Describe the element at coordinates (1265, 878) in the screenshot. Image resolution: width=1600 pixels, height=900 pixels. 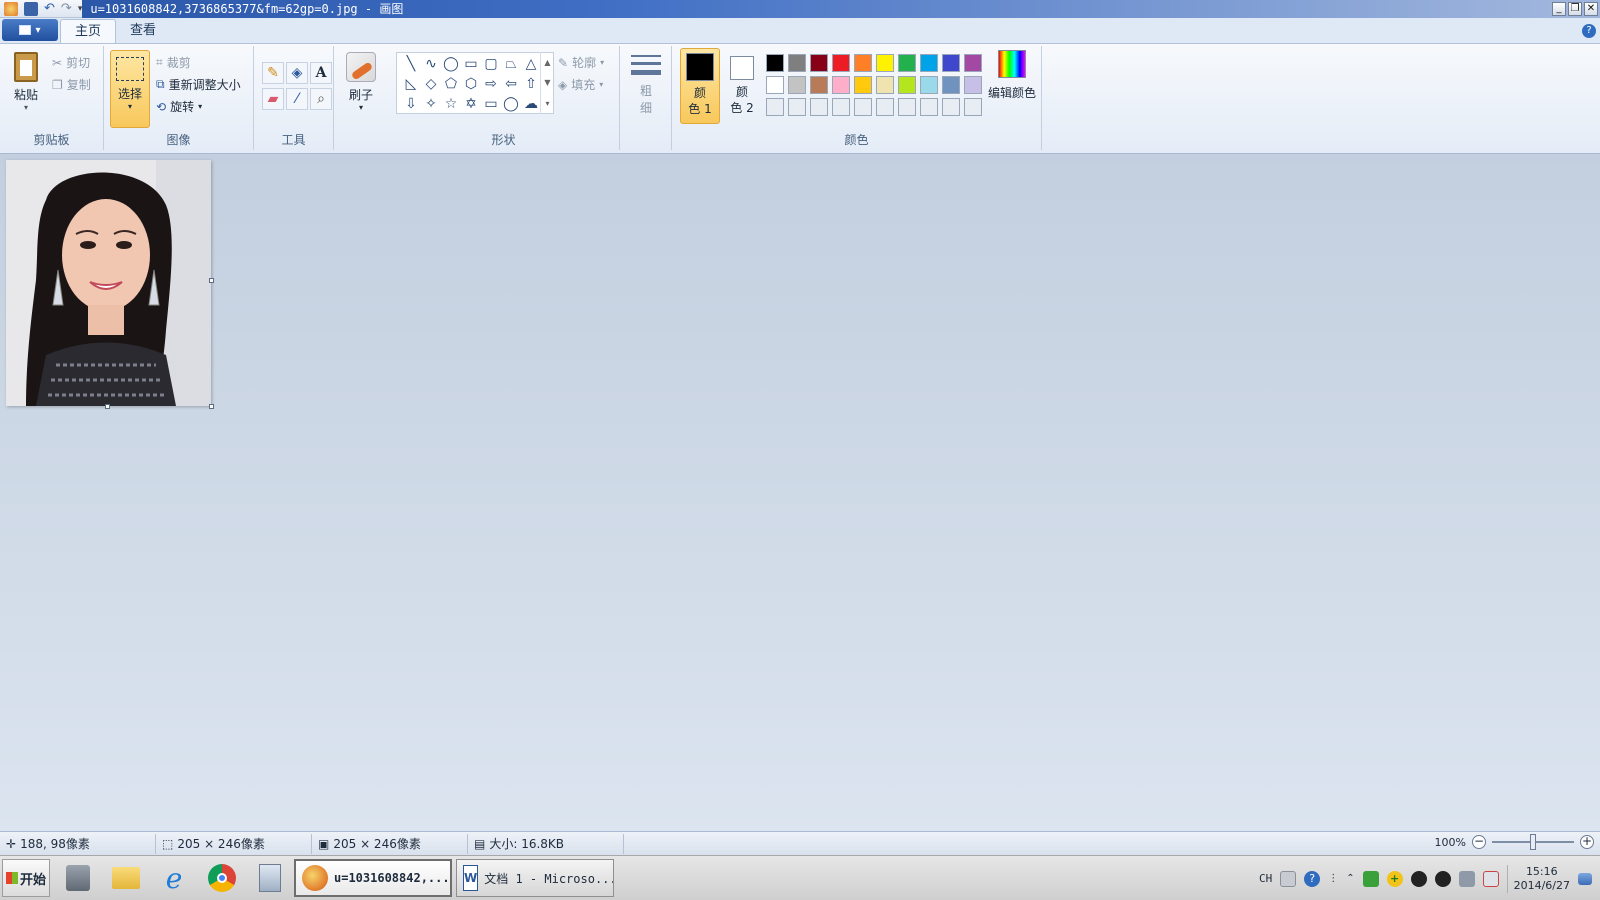
I see `language-indicator: CH` at that location.